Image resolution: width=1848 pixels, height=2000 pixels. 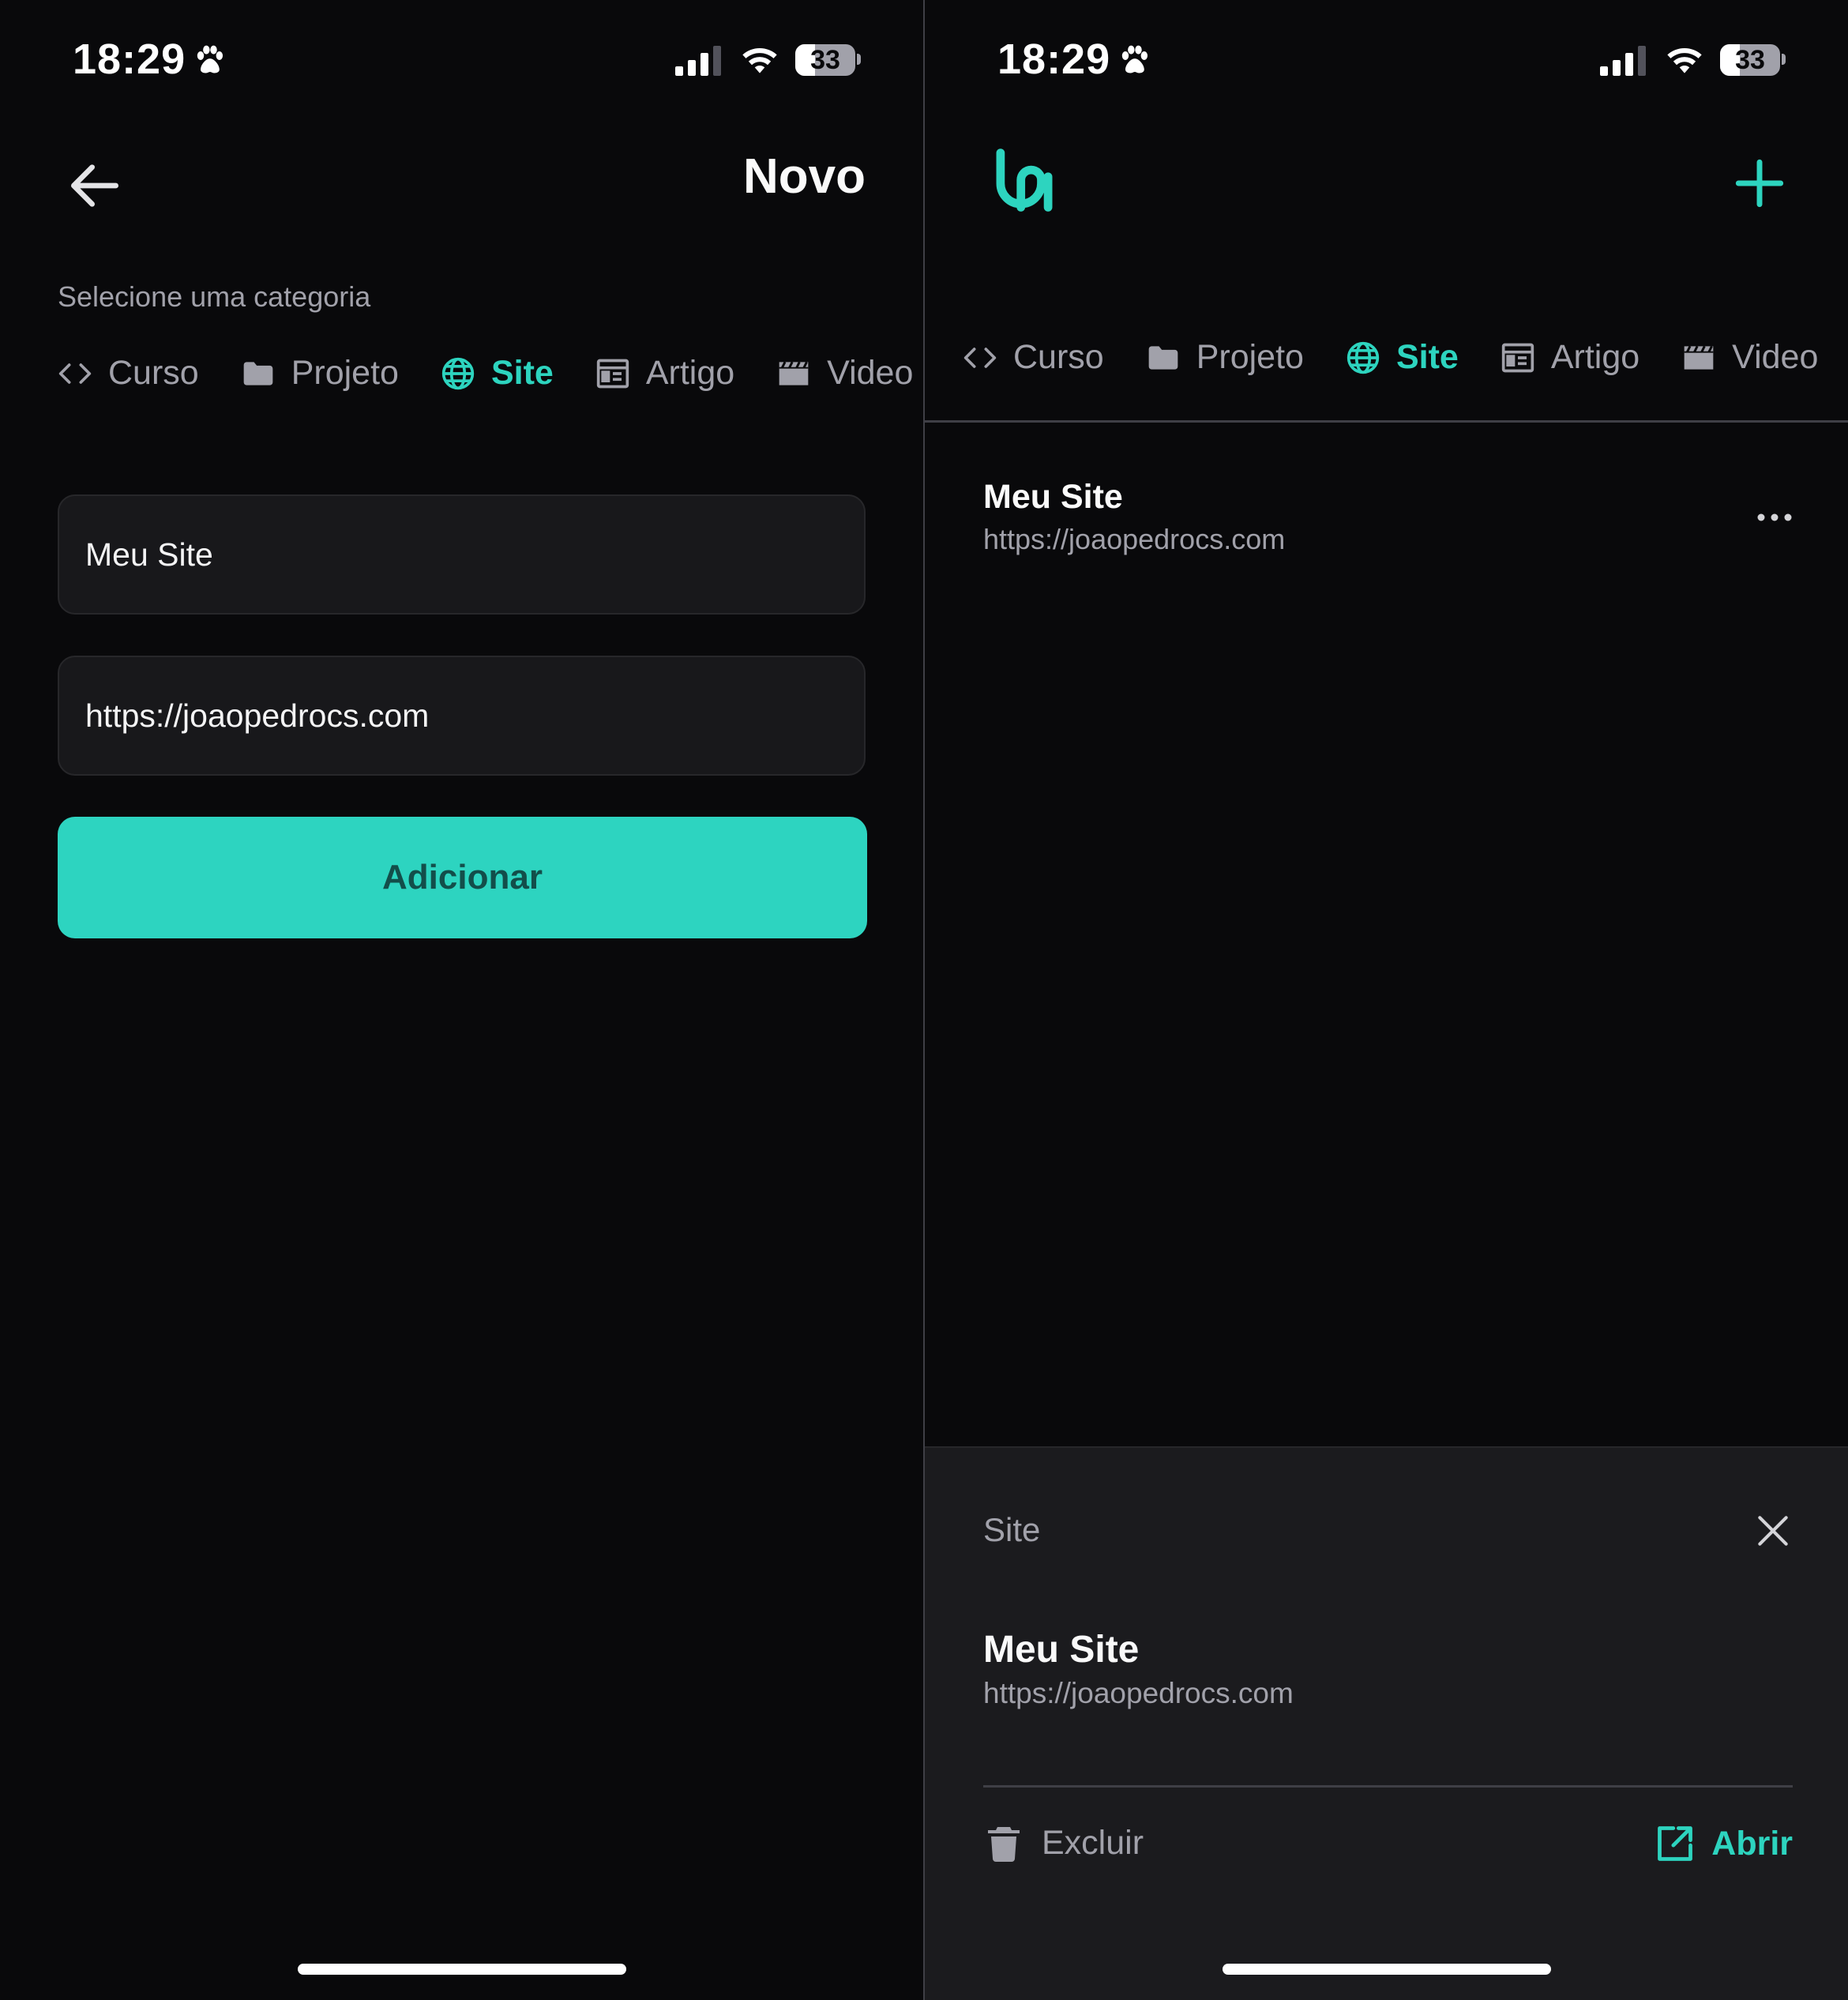 What do you see at coordinates (1012, 1529) in the screenshot?
I see `sheet-category: Site` at bounding box center [1012, 1529].